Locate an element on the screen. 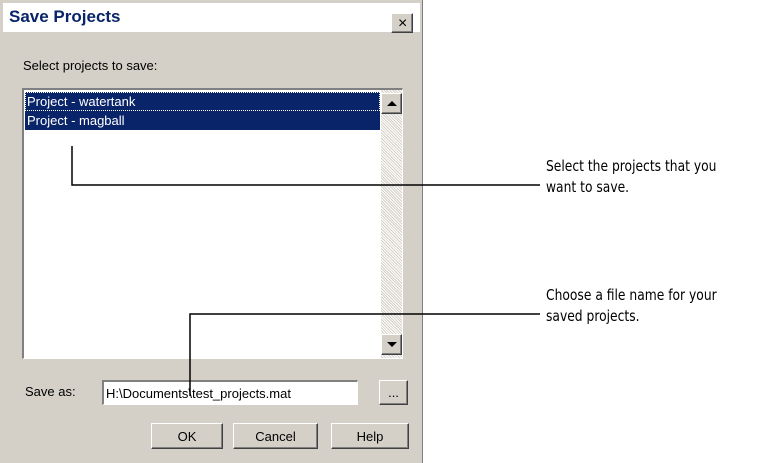 This screenshot has height=463, width=771. annotation-line: want to save. is located at coordinates (588, 187).